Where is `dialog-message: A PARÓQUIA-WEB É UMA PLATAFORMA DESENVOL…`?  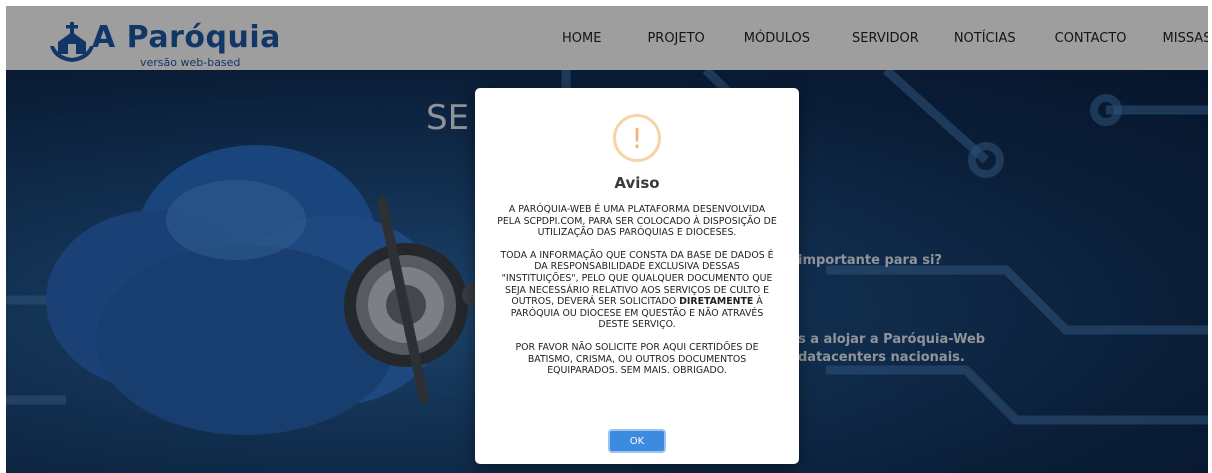
dialog-message: A PARÓQUIA-WEB É UMA PLATAFORMA DESENVOL… is located at coordinates (637, 296).